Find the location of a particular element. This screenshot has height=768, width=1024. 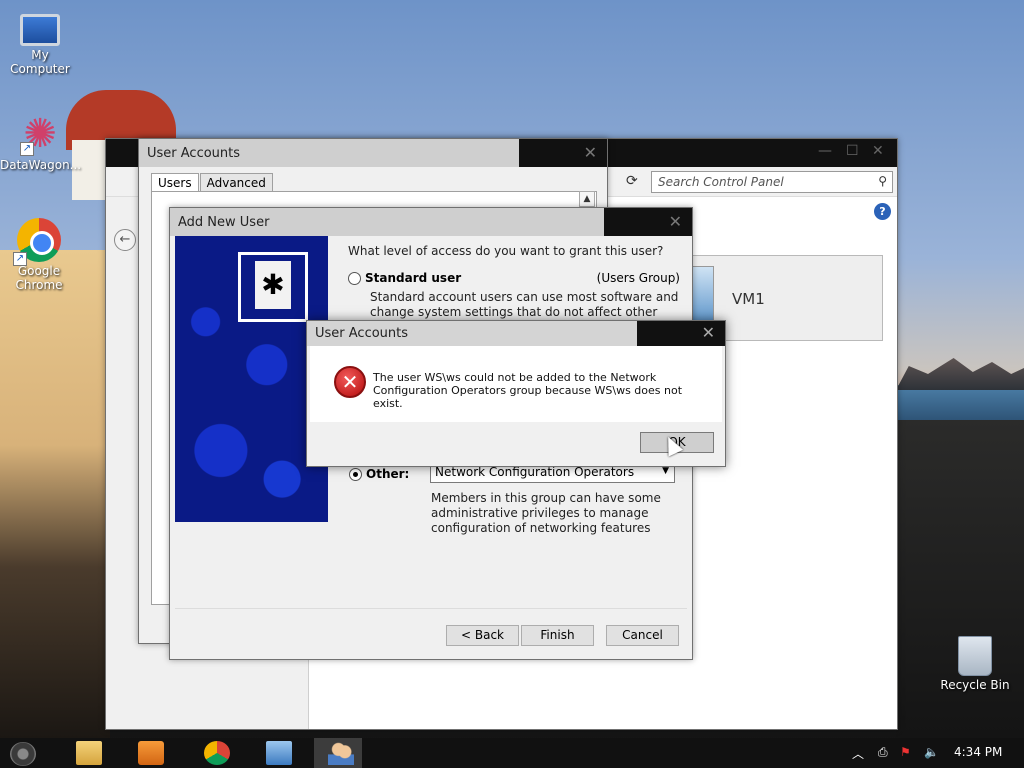

group-select-value: Network Configuration Operators is located at coordinates (535, 472).